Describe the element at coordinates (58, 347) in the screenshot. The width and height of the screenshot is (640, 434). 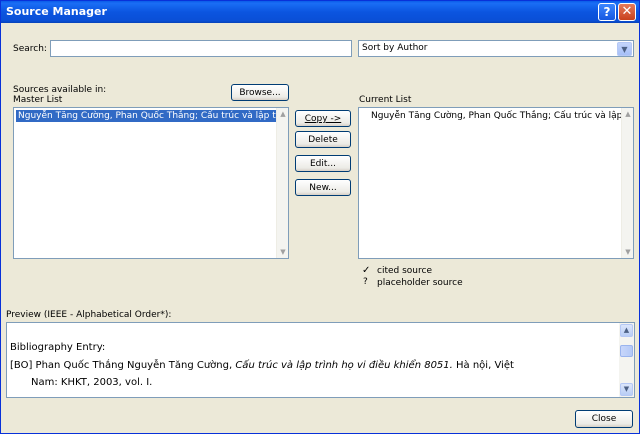
I see `preview-heading: Bibliography Entry:` at that location.